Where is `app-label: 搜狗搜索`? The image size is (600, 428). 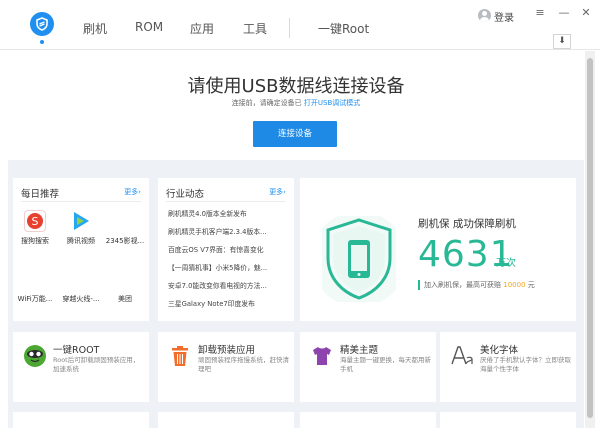
app-label: 搜狗搜索 is located at coordinates (35, 241).